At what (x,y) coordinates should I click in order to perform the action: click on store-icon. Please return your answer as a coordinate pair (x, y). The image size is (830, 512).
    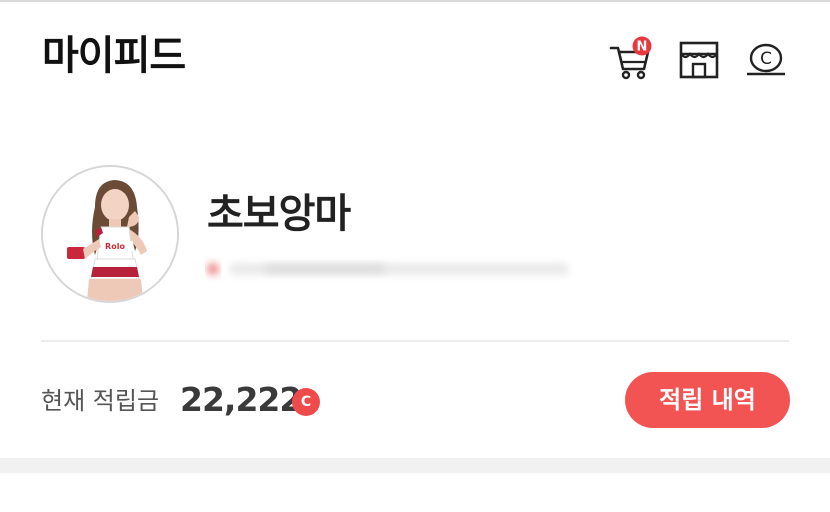
    Looking at the image, I should click on (699, 60).